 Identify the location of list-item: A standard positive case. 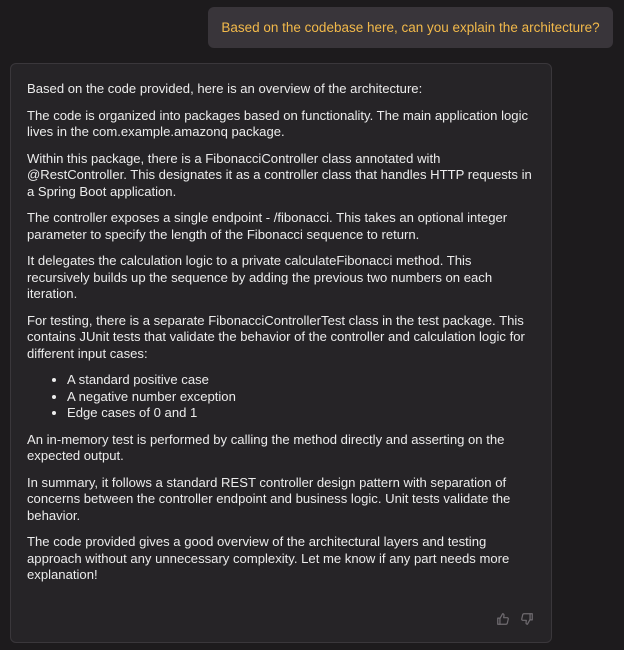
(301, 380).